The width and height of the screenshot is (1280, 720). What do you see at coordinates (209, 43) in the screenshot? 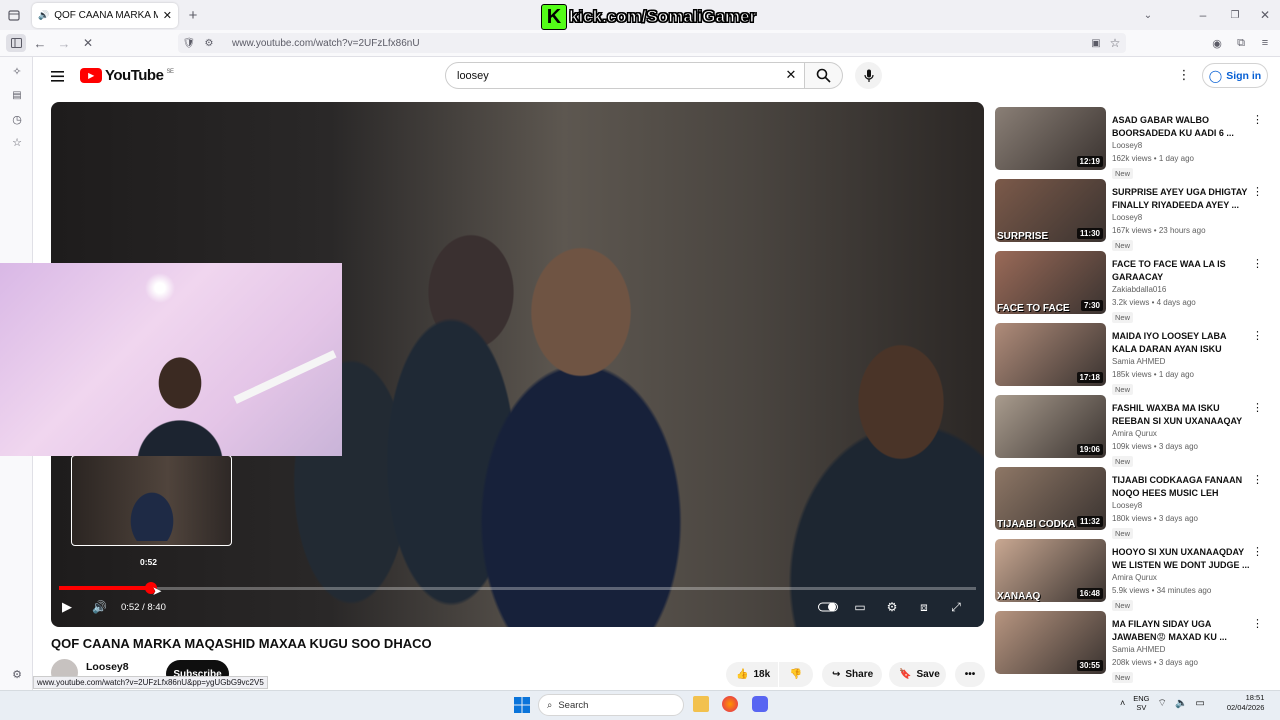
I see `permissions-icon: ⚙` at bounding box center [209, 43].